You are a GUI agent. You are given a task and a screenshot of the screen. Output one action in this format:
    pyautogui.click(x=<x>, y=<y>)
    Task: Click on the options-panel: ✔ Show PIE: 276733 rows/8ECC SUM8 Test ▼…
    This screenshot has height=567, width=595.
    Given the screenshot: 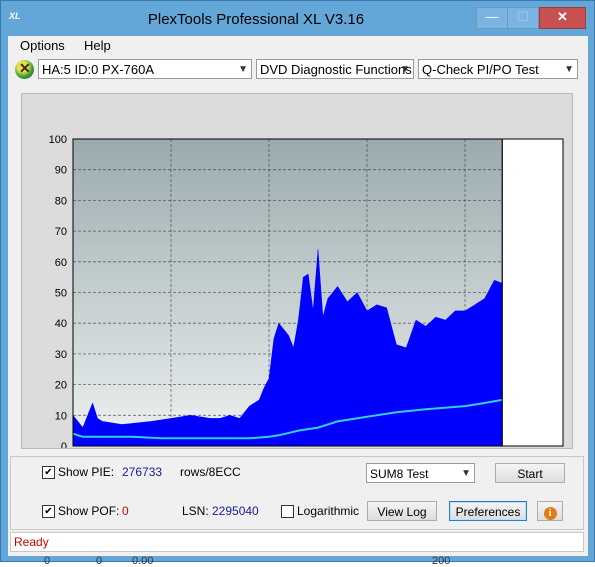 What is the action you would take?
    pyautogui.click(x=297, y=493)
    